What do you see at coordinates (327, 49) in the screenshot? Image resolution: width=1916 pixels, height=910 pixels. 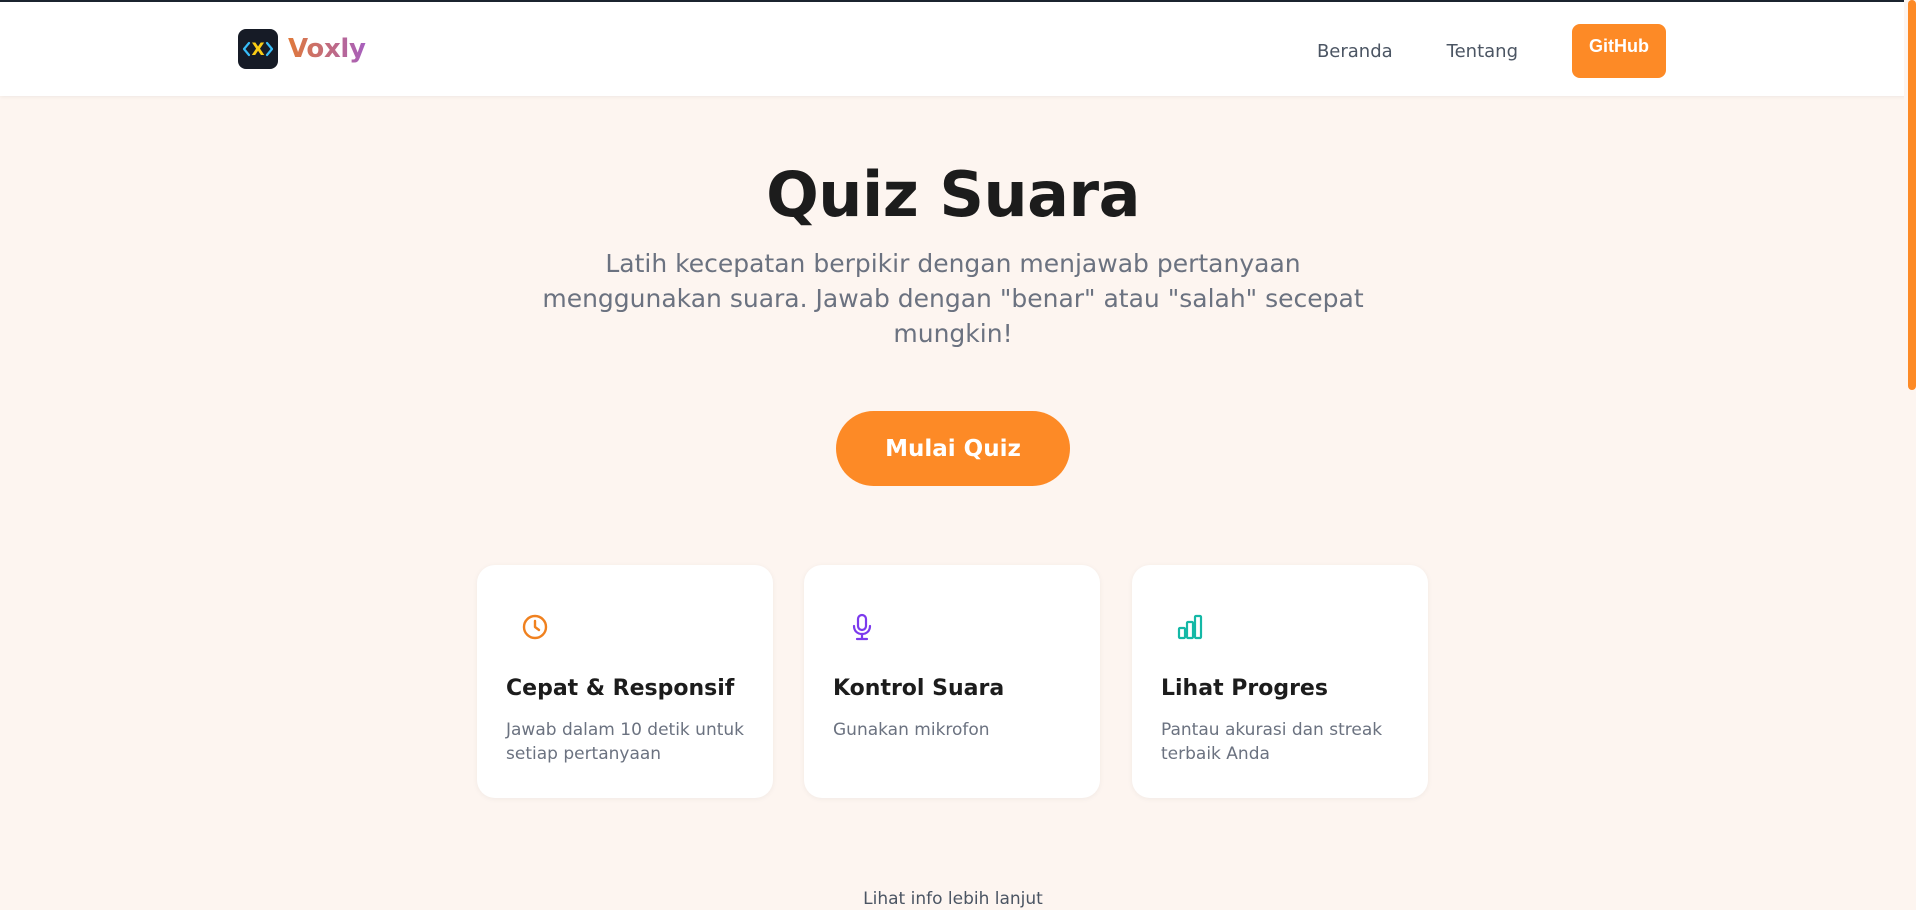 I see `brand-name: Voxly` at bounding box center [327, 49].